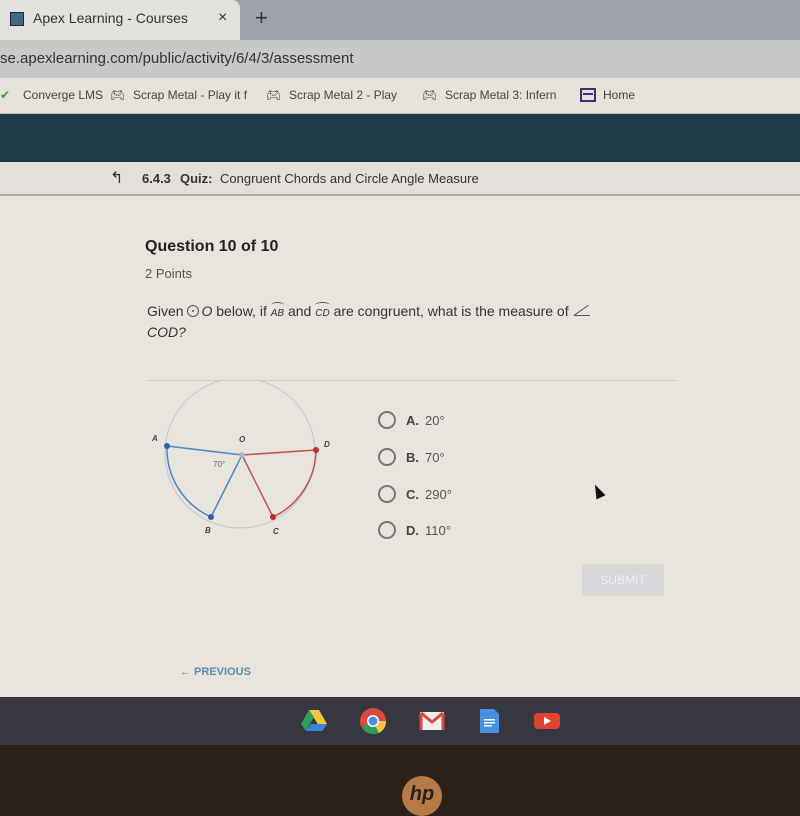 This screenshot has height=816, width=800. Describe the element at coordinates (257, 486) in the screenshot. I see `radius-oc` at that location.